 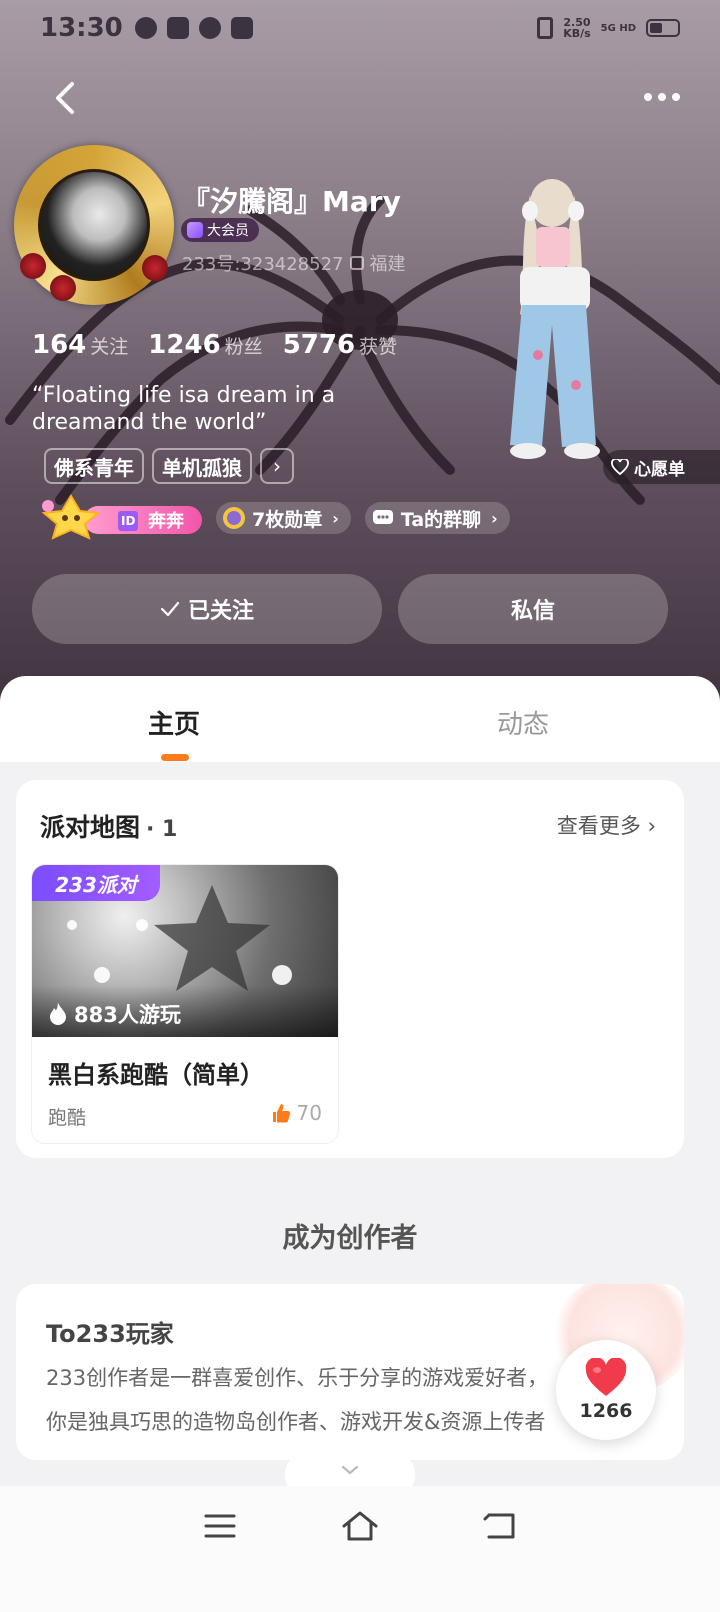 I want to click on menu-nav-button, so click(x=220, y=1526).